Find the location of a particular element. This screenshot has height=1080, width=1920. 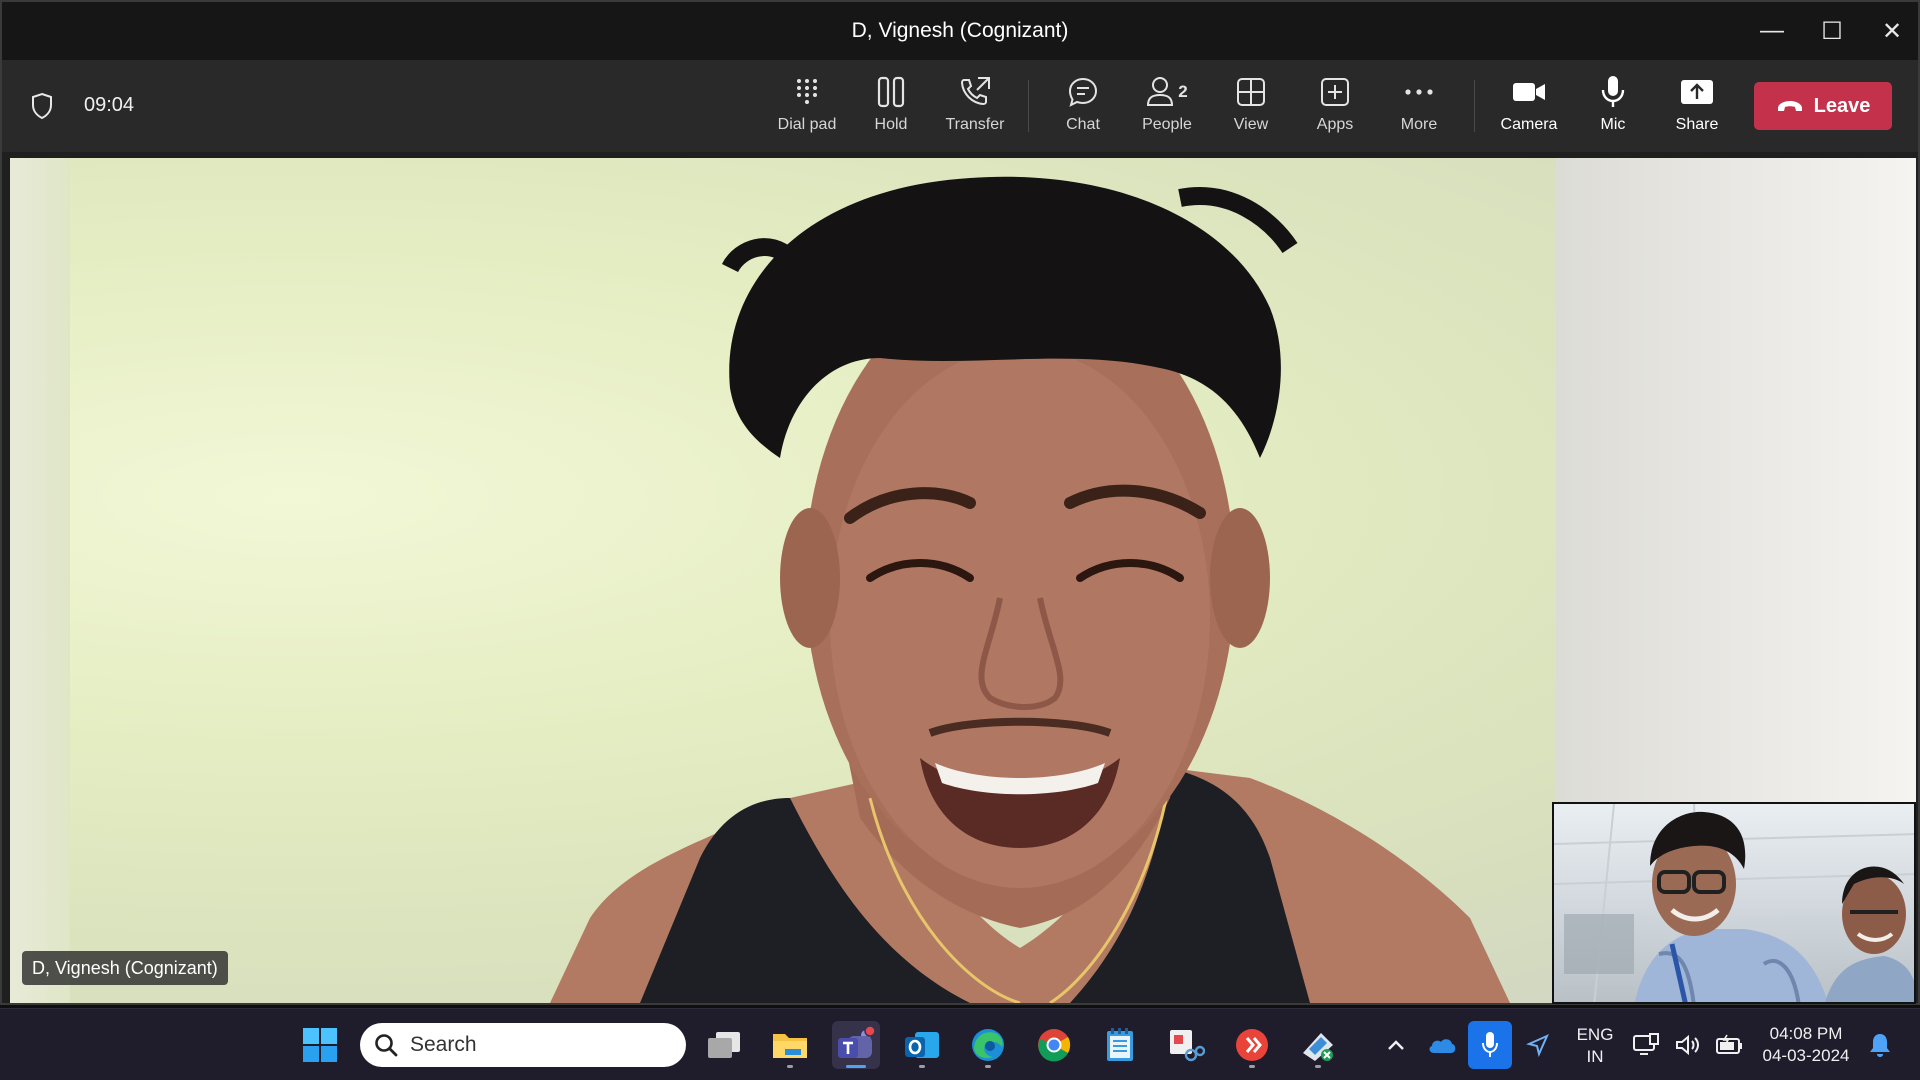

more-button: More is located at coordinates (1419, 109).